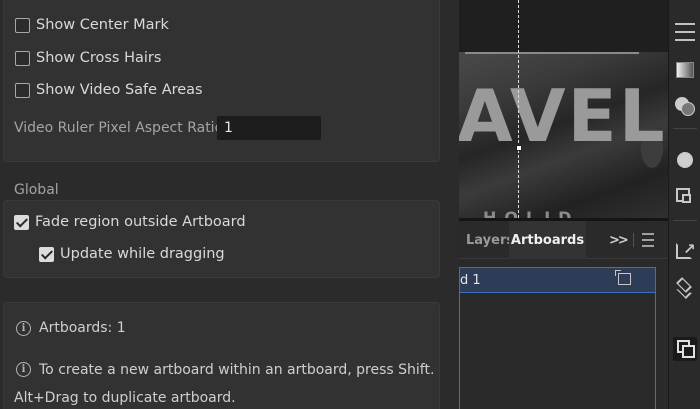 The width and height of the screenshot is (700, 409). I want to click on anchor-point-handle, so click(519, 148).